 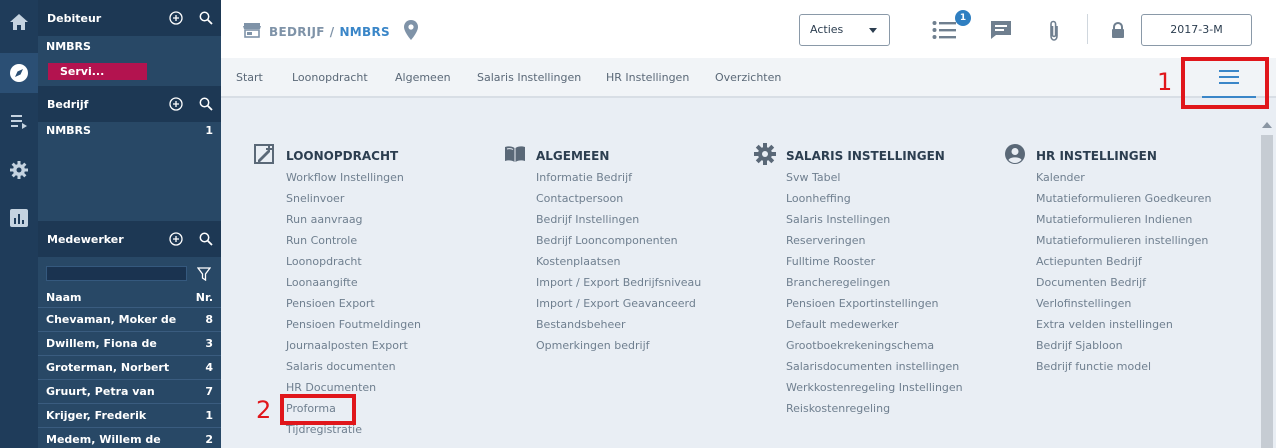 What do you see at coordinates (297, 32) in the screenshot?
I see `breadcrumb-company-label: BEDRIJF` at bounding box center [297, 32].